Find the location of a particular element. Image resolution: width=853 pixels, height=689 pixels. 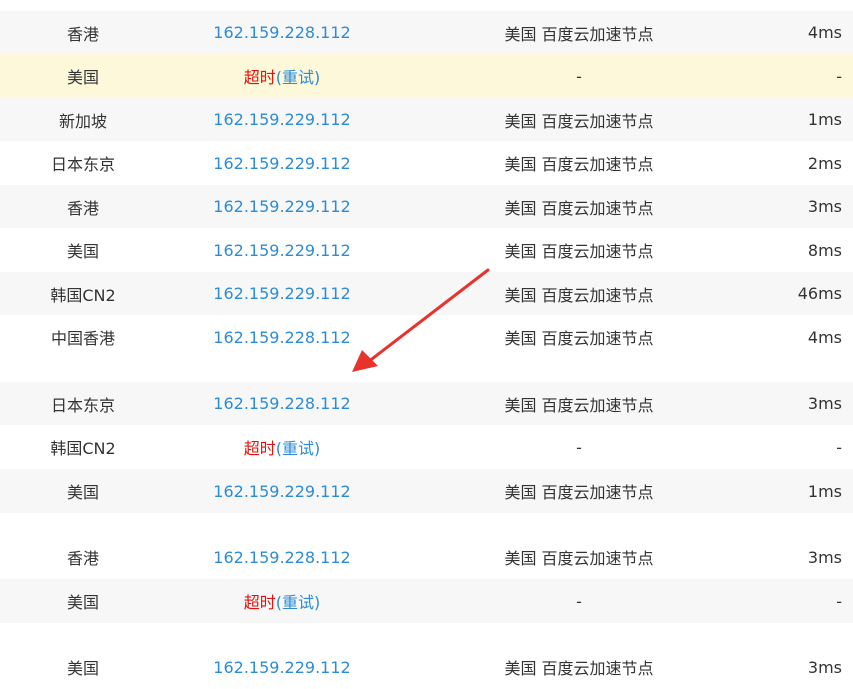

response-time-cell: 2ms is located at coordinates (824, 163).